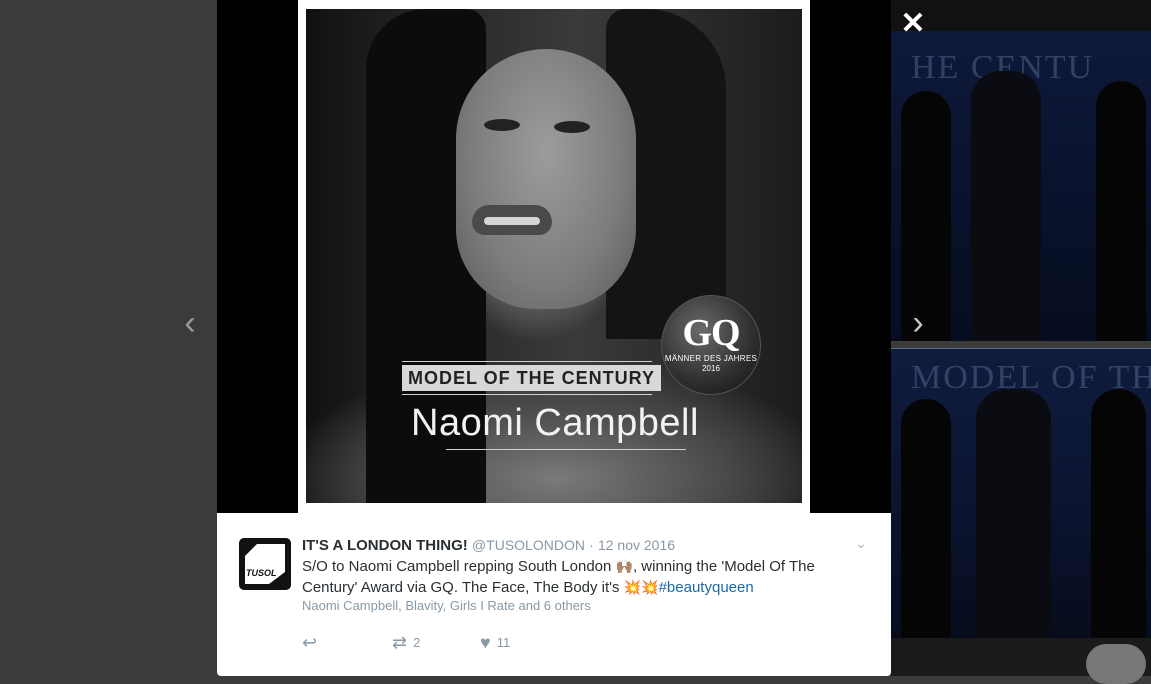 This screenshot has height=684, width=1151. What do you see at coordinates (711, 368) in the screenshot?
I see `gq-badge-year: 2016` at bounding box center [711, 368].